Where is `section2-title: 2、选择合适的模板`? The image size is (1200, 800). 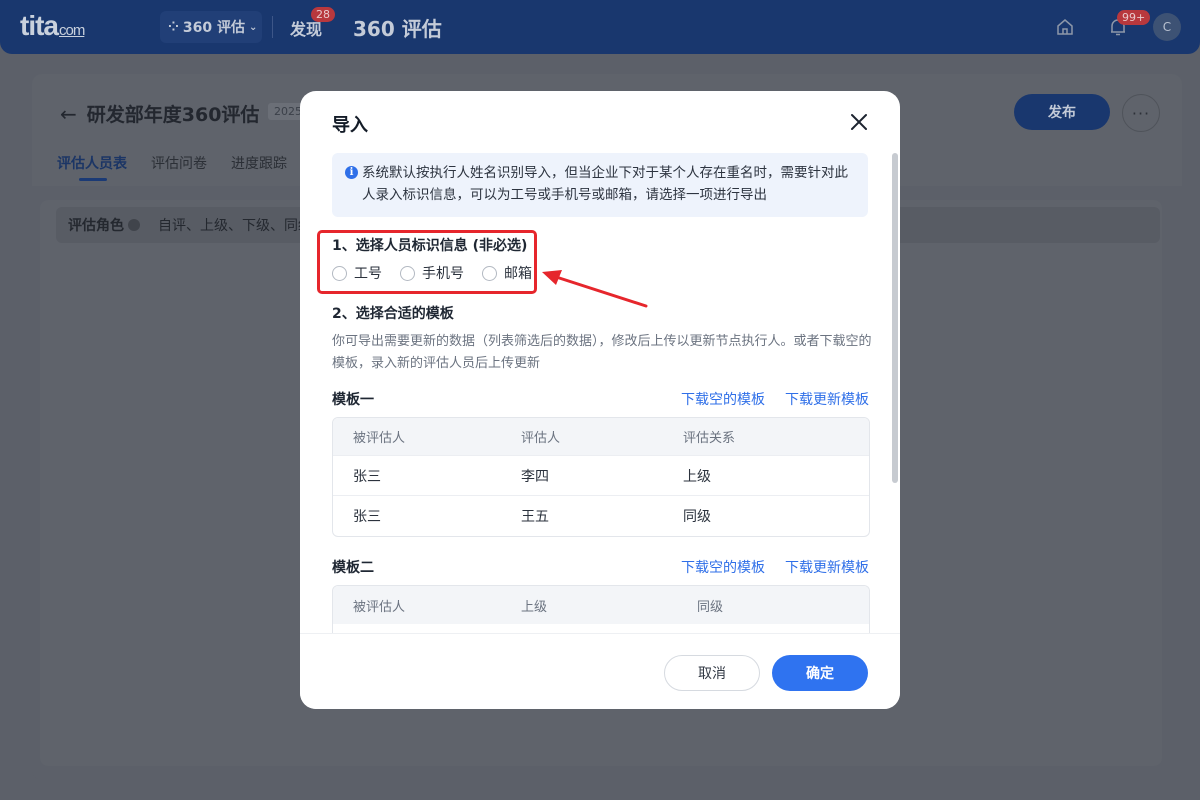
section2-title: 2、选择合适的模板 is located at coordinates (393, 314).